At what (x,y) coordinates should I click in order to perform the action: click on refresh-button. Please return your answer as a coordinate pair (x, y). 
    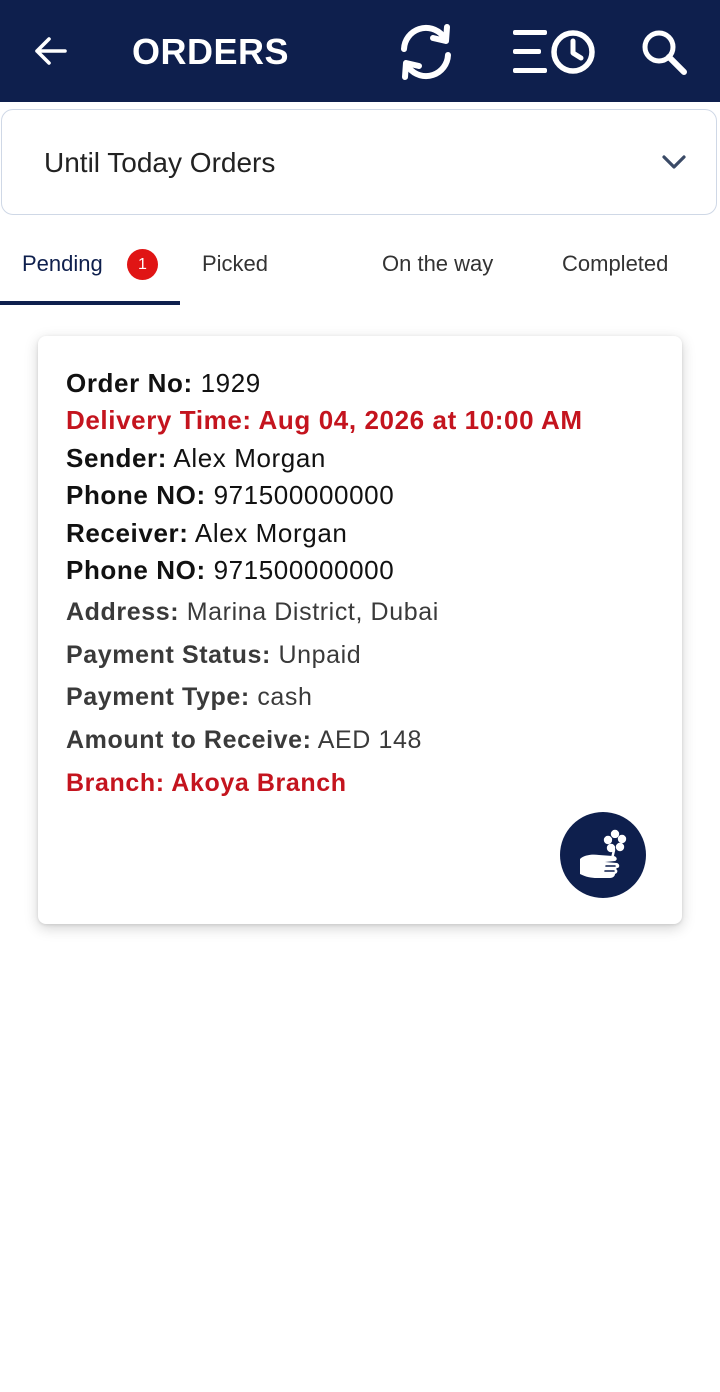
    Looking at the image, I should click on (426, 52).